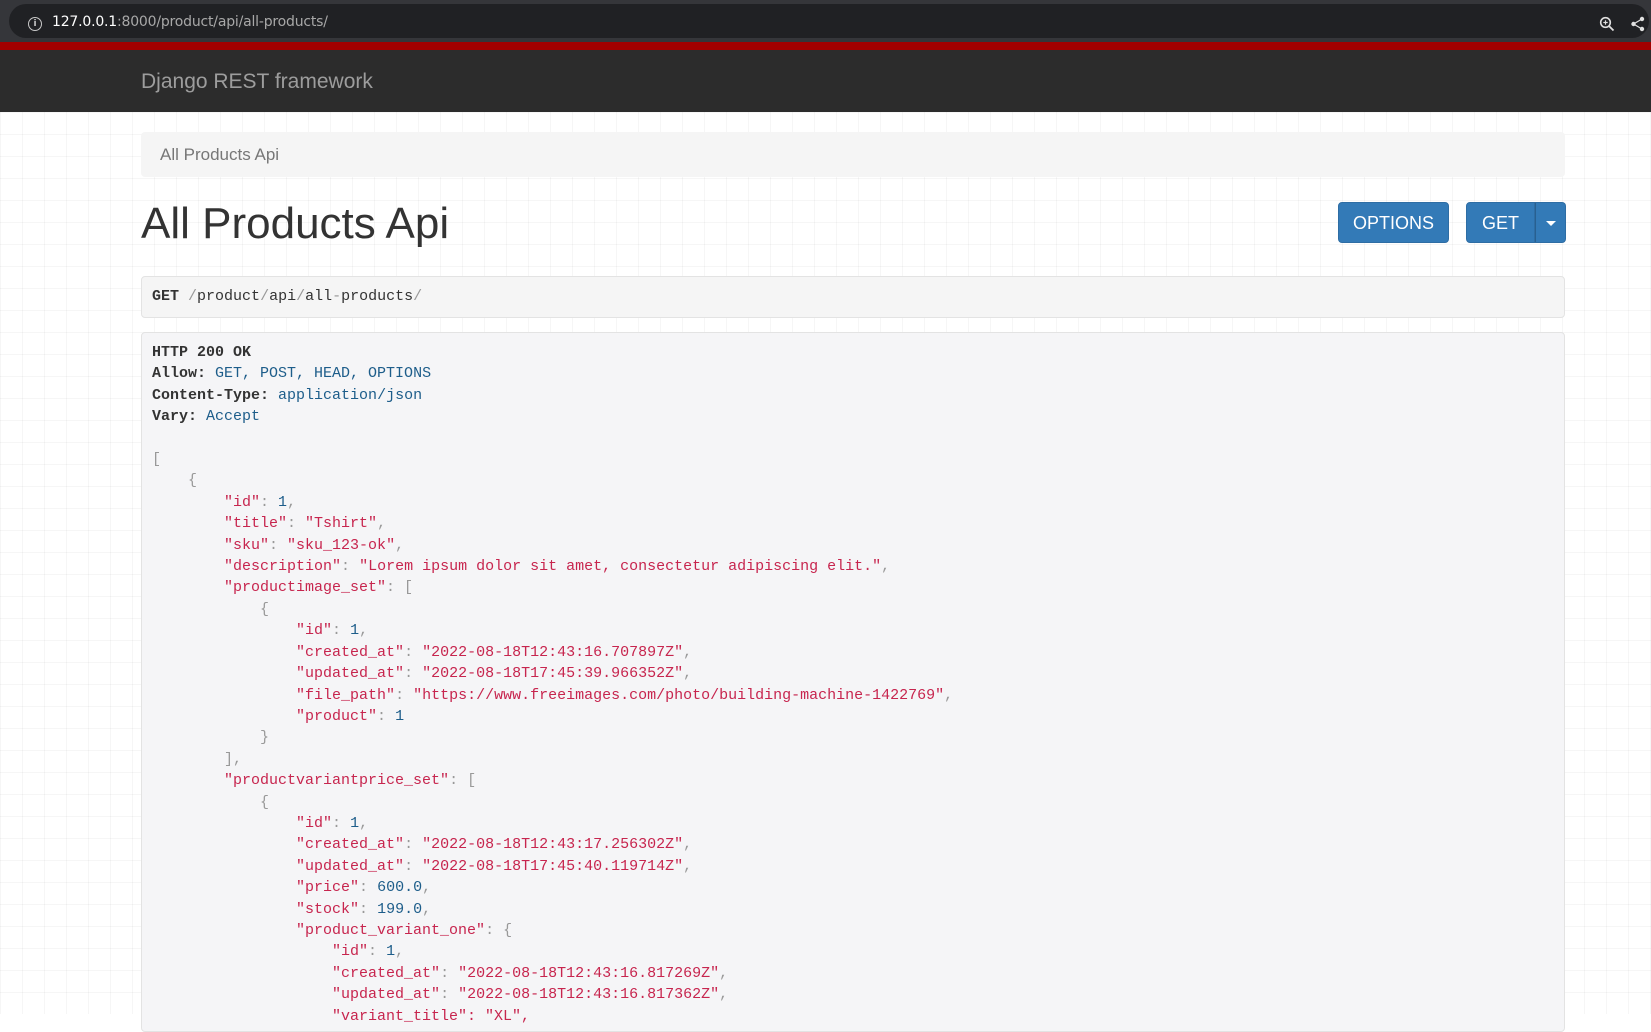 Image resolution: width=1651 pixels, height=1032 pixels. I want to click on breadcrumb: All Products Api, so click(853, 154).